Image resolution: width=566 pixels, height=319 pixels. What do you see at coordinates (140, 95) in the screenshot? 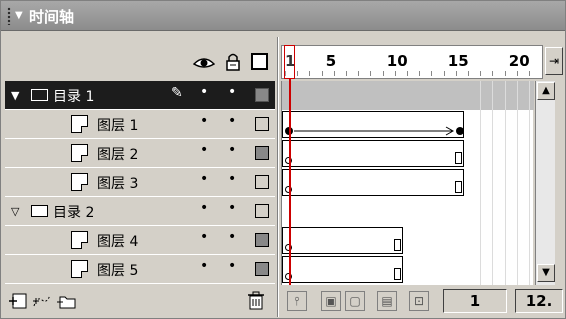
I see `folder-row: ▼ 目录 1 ✎ • •` at bounding box center [140, 95].